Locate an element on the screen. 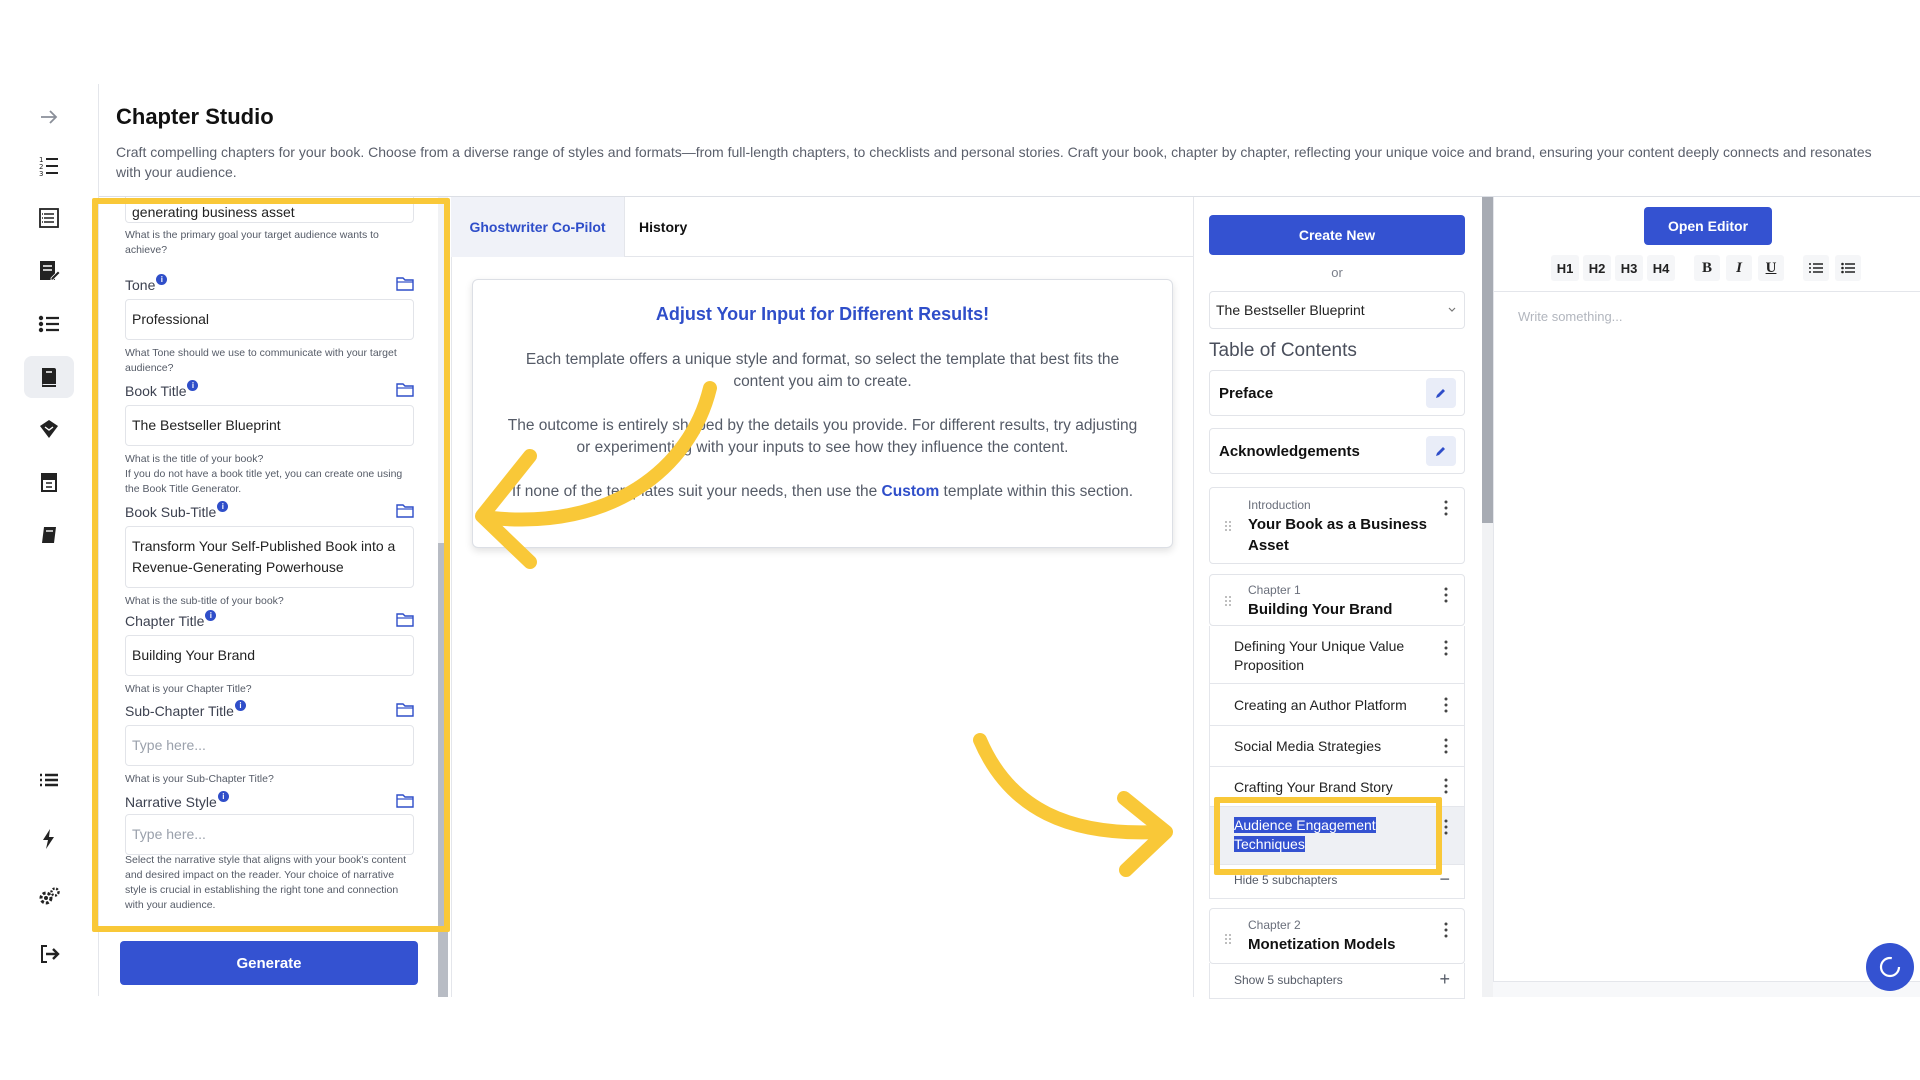 The height and width of the screenshot is (1080, 1920). heading-3-button: H3 is located at coordinates (1629, 268).